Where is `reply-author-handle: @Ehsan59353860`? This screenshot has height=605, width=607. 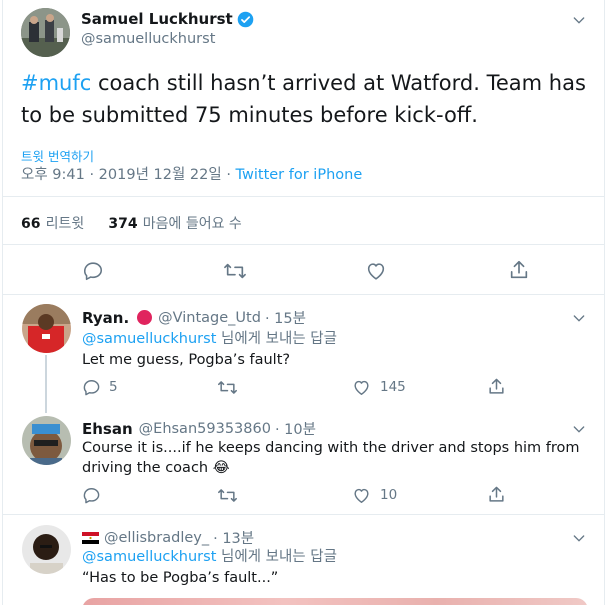 reply-author-handle: @Ehsan59353860 is located at coordinates (205, 429).